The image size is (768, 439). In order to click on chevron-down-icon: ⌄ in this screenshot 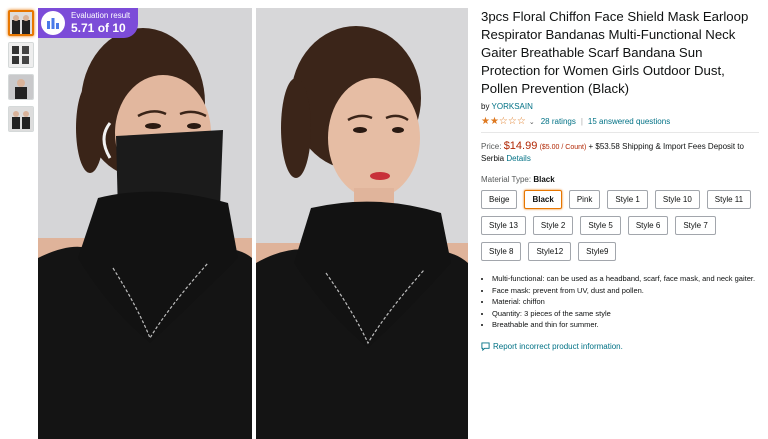, I will do `click(532, 122)`.